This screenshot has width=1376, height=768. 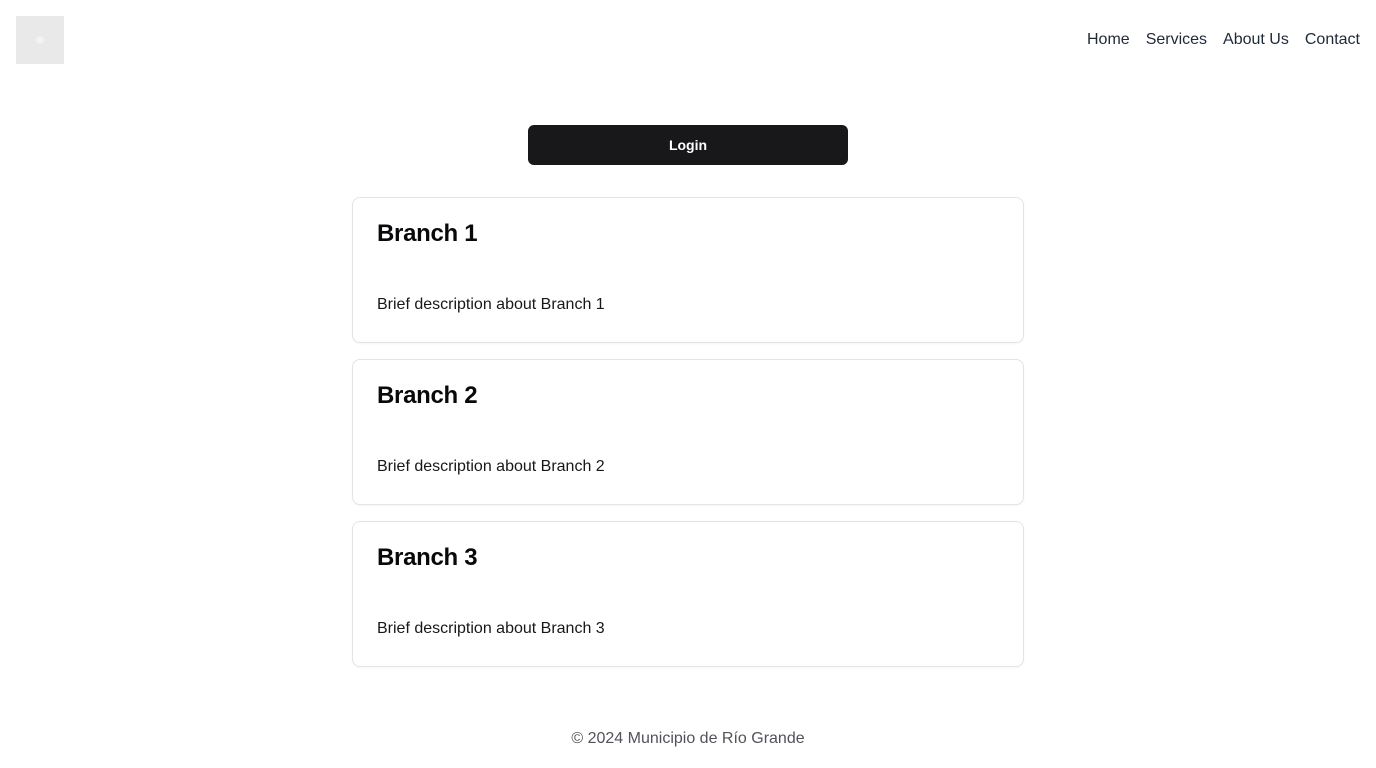 I want to click on branch-description: Brief description about Branch 1, so click(x=491, y=304).